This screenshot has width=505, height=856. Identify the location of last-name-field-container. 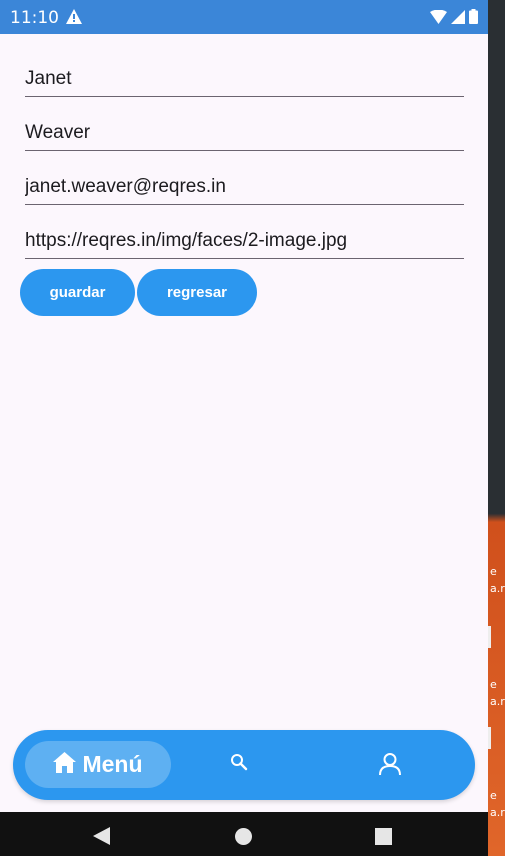
(244, 126).